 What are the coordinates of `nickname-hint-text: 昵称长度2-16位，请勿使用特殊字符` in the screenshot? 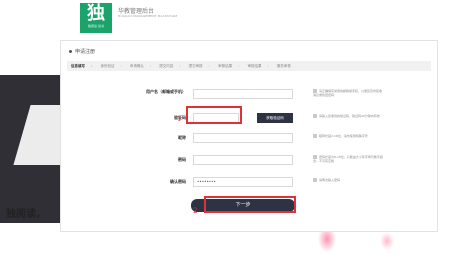 It's located at (343, 136).